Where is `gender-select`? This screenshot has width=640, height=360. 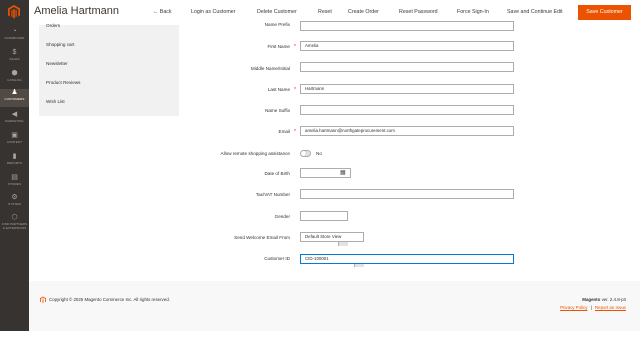 gender-select is located at coordinates (324, 216).